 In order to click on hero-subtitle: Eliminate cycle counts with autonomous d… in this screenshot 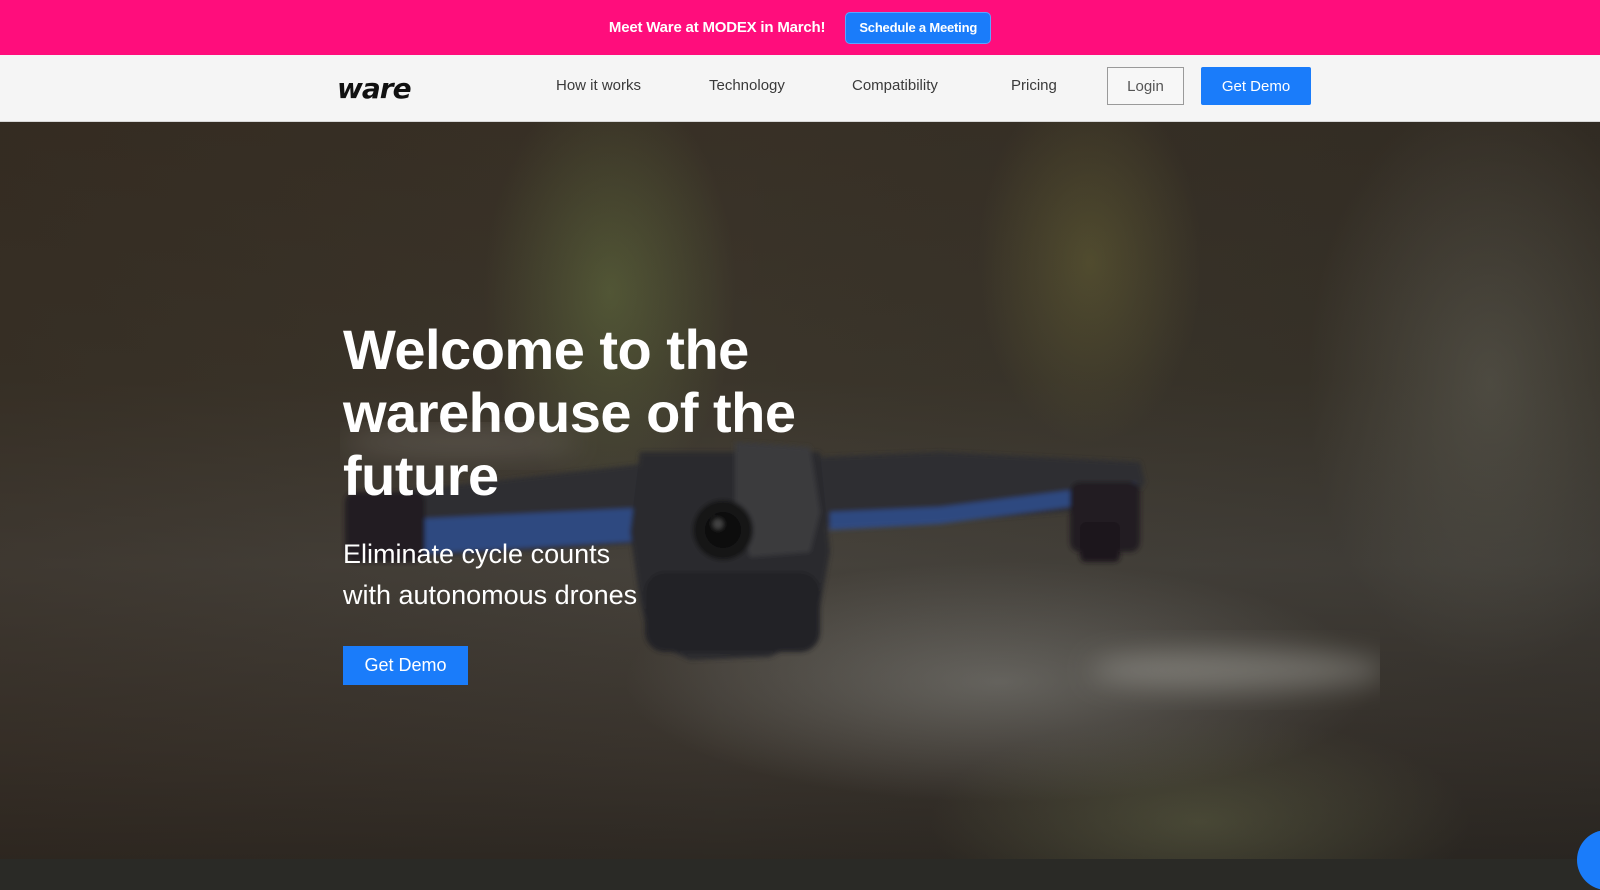, I will do `click(553, 575)`.